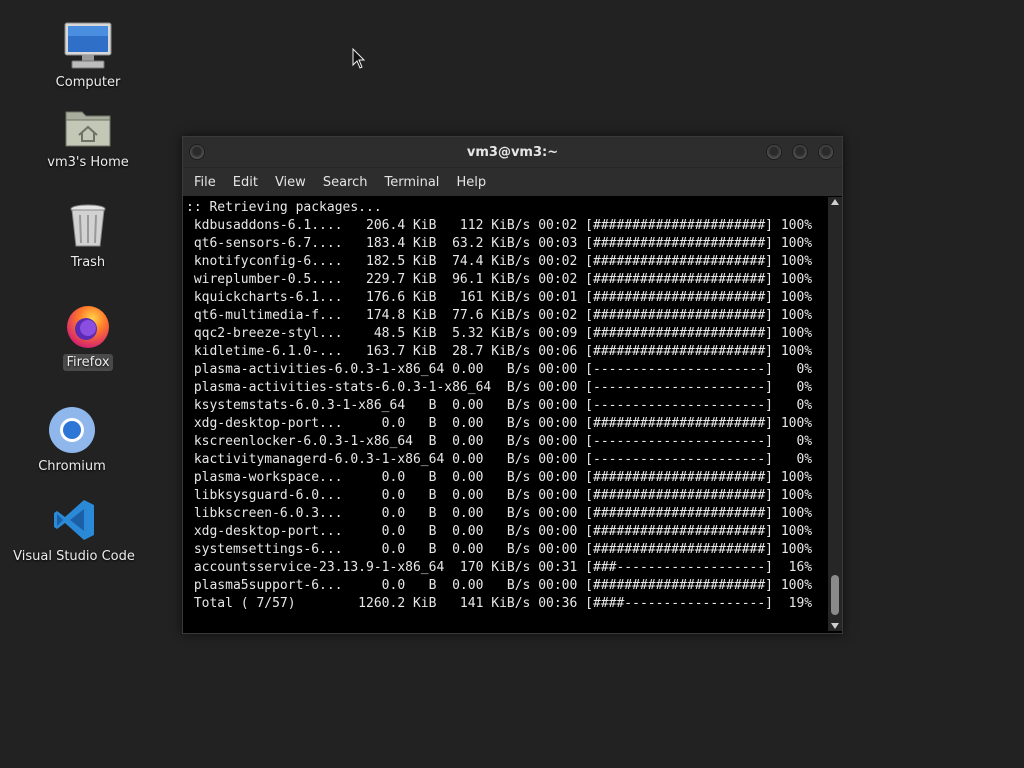  I want to click on scroll-down-arrow-icon, so click(835, 626).